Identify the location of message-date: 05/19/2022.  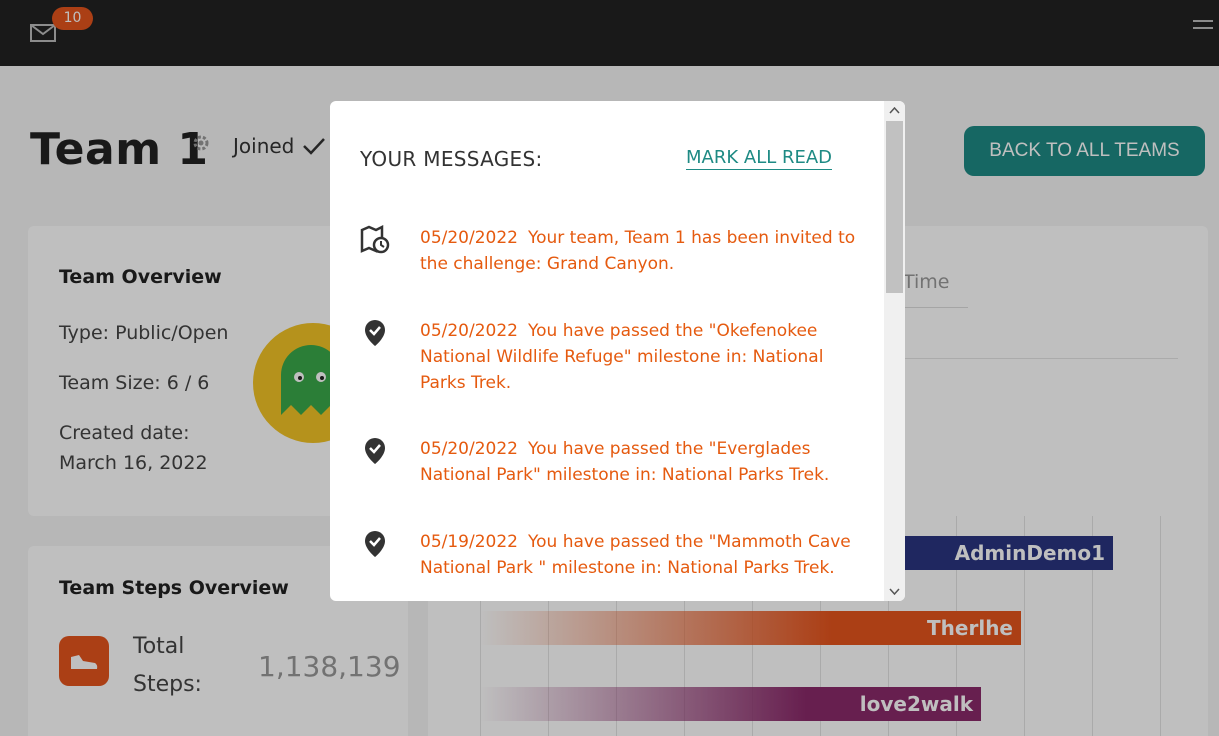
(469, 542).